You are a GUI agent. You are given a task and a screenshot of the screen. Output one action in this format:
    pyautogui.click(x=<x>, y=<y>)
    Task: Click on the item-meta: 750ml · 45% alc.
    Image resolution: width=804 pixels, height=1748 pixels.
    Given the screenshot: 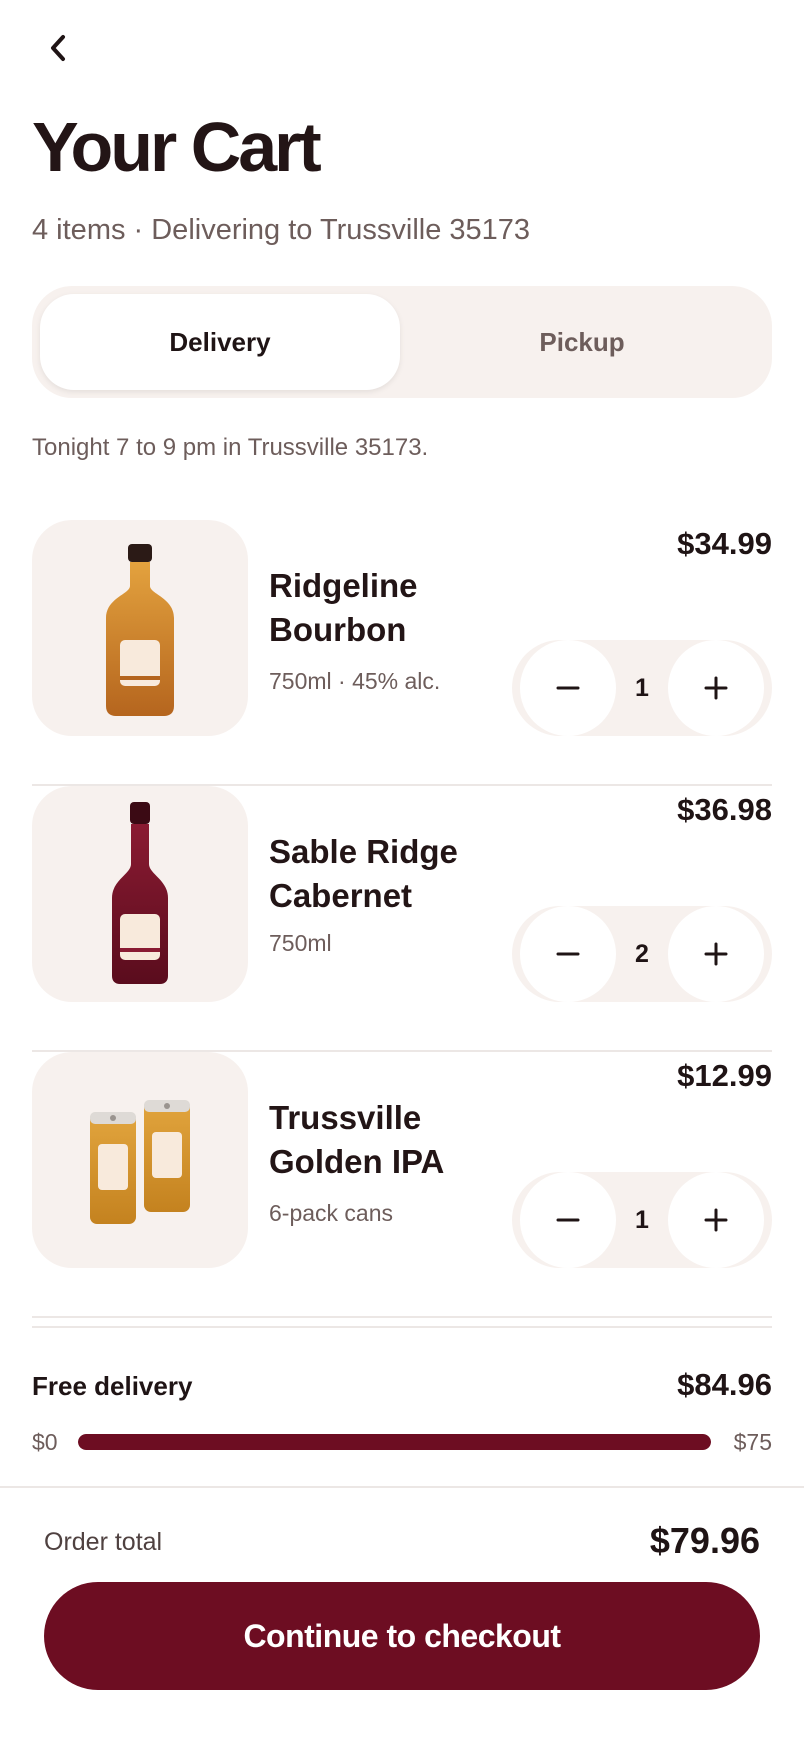 What is the action you would take?
    pyautogui.click(x=355, y=681)
    